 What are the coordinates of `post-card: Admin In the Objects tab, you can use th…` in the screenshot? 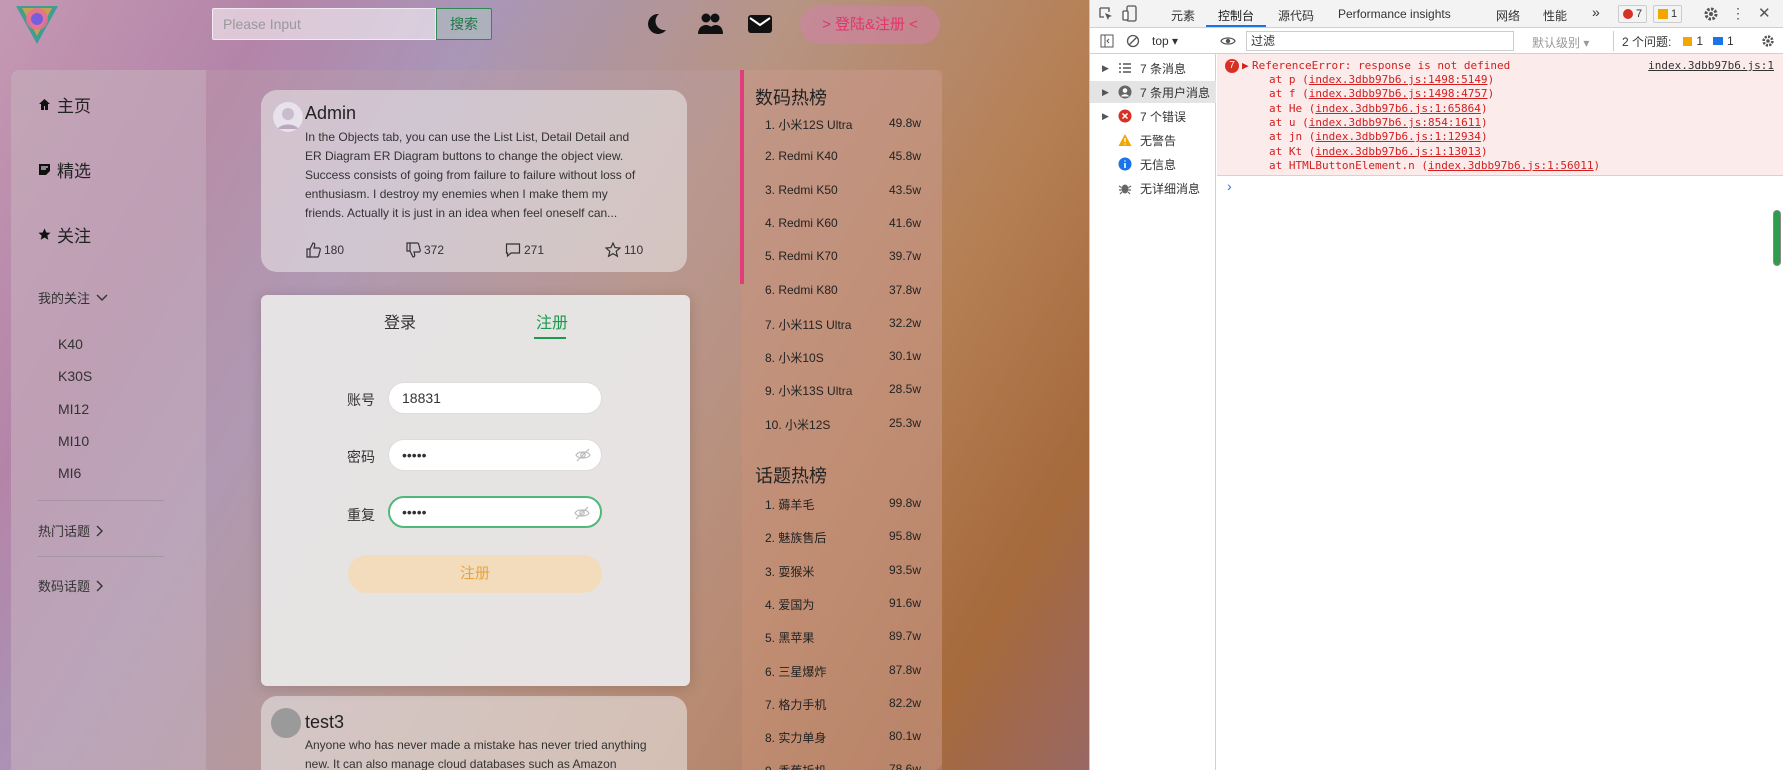 It's located at (474, 181).